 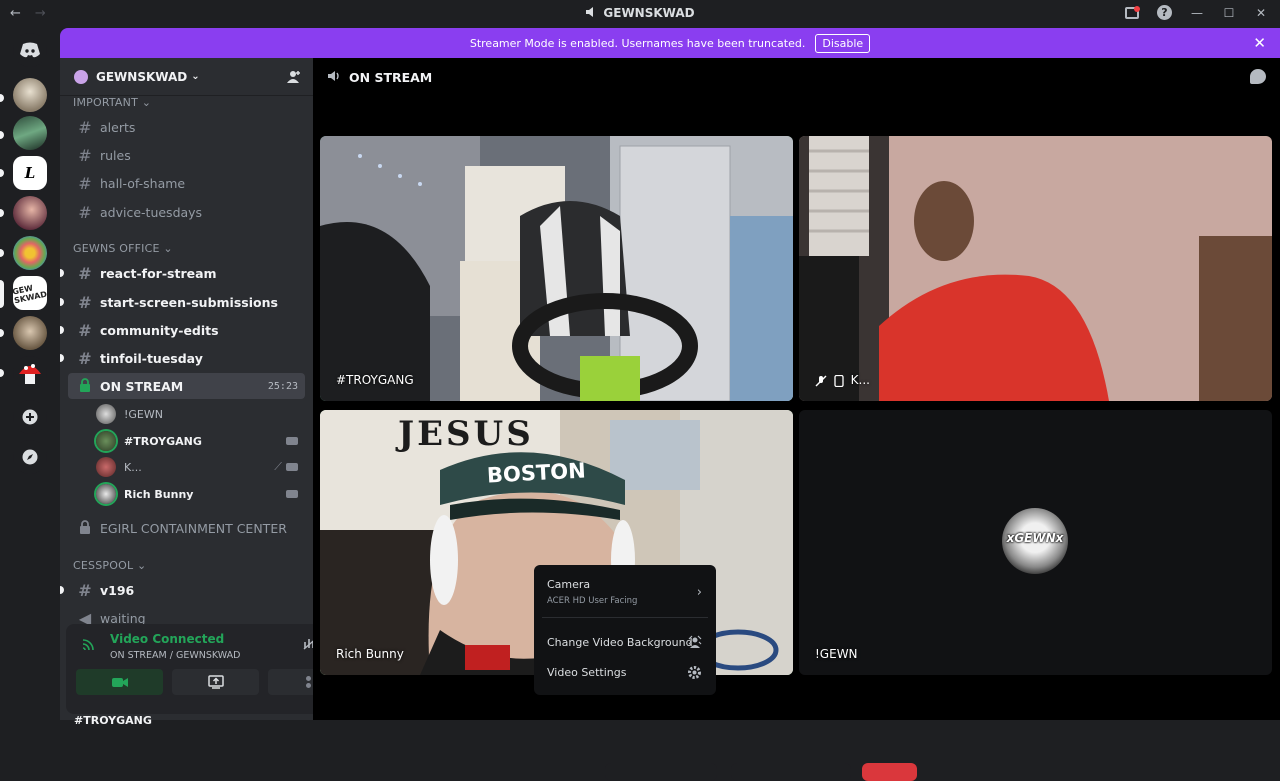 I want to click on disable-streamer-mode-button: Disable, so click(x=843, y=43).